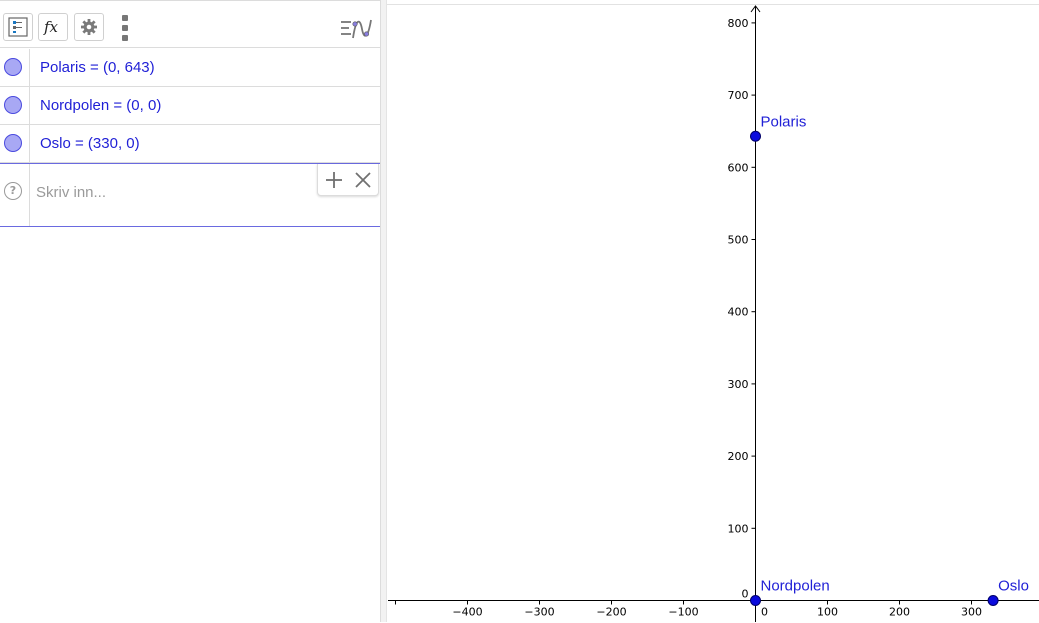 This screenshot has height=623, width=1039. Describe the element at coordinates (334, 180) in the screenshot. I see `add-icon` at that location.